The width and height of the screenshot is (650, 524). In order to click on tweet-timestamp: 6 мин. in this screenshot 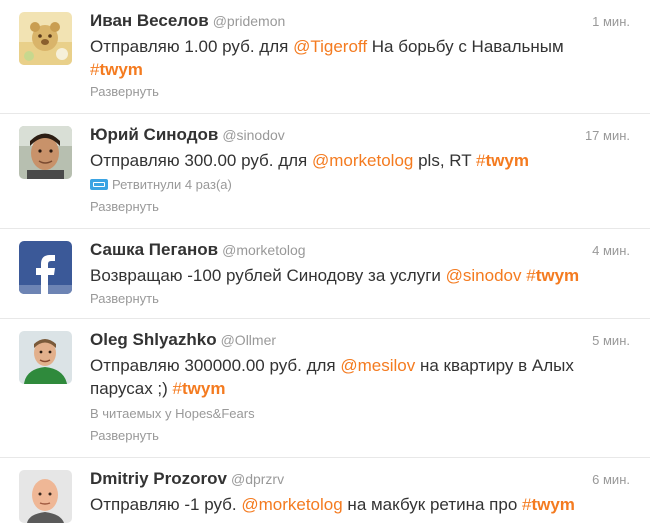, I will do `click(611, 479)`.